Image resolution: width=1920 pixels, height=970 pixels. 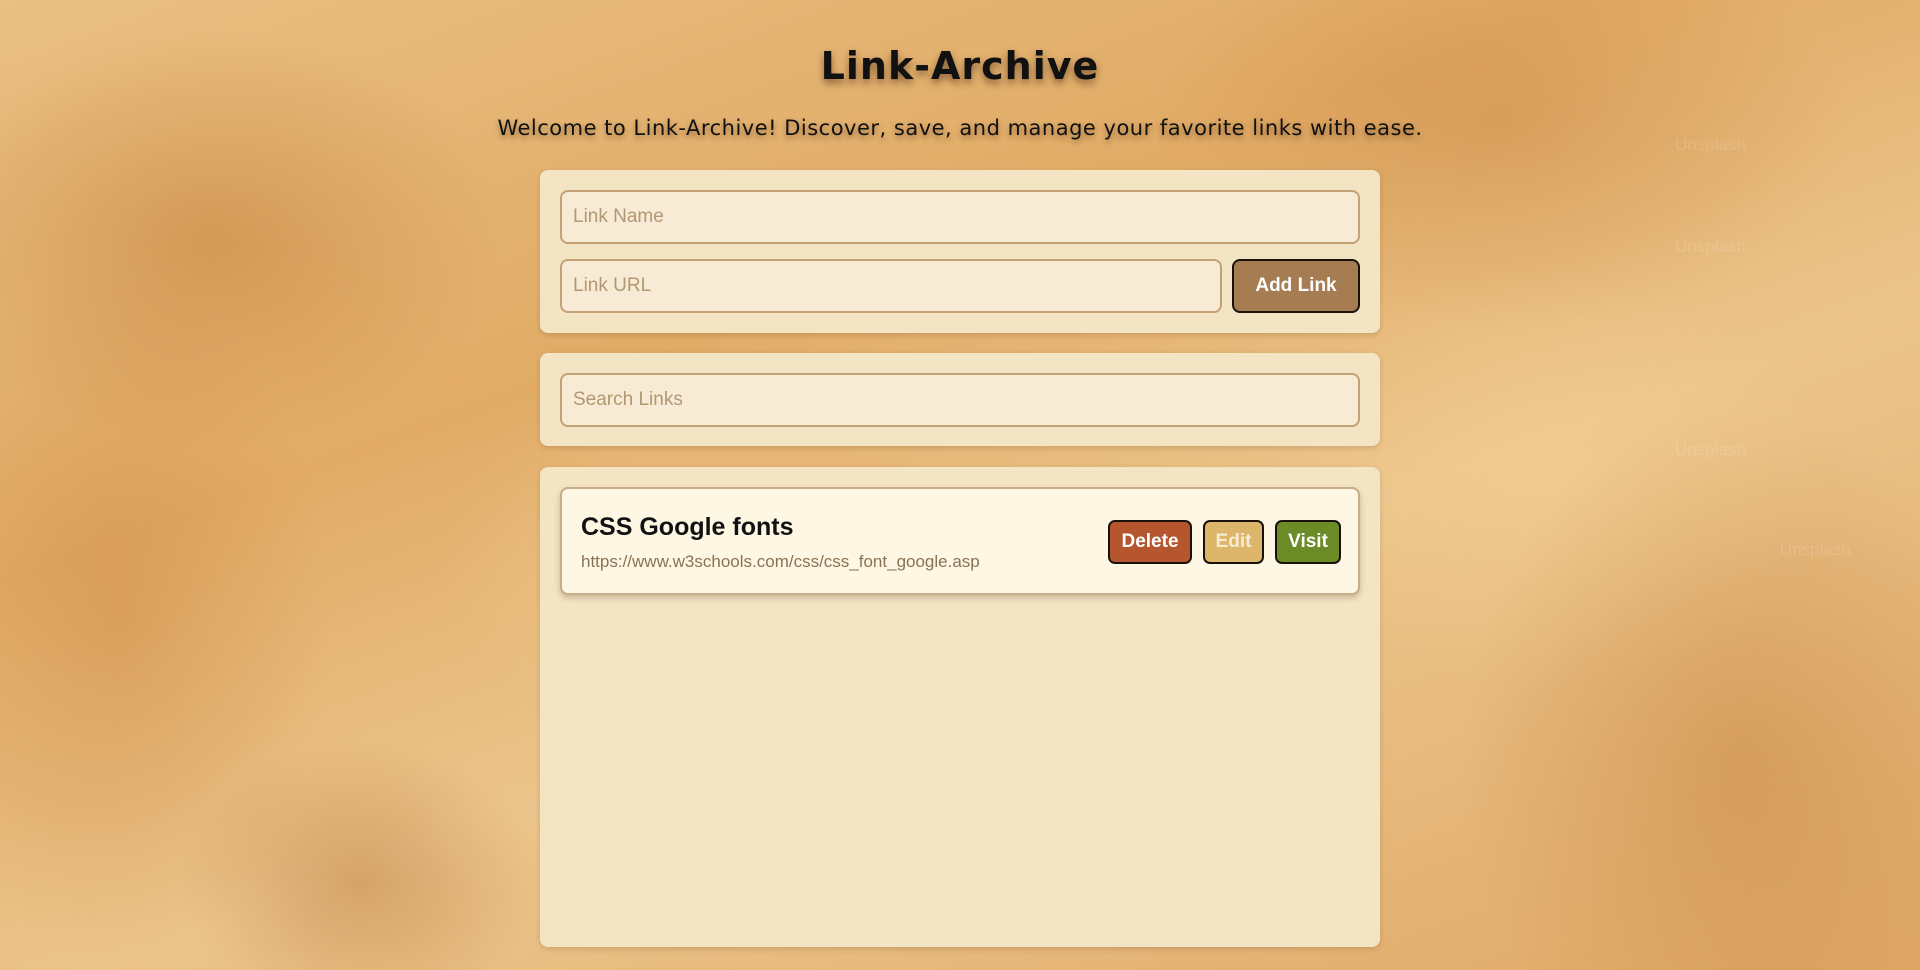 What do you see at coordinates (891, 286) in the screenshot?
I see `link-url-input` at bounding box center [891, 286].